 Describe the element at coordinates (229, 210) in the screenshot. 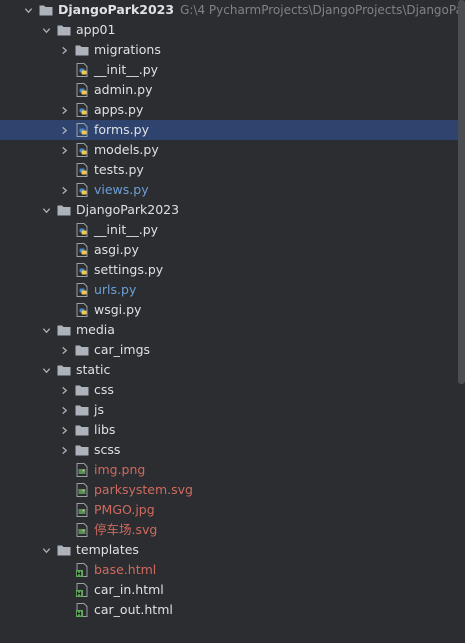

I see `tree-row: DjangoPark2023` at that location.